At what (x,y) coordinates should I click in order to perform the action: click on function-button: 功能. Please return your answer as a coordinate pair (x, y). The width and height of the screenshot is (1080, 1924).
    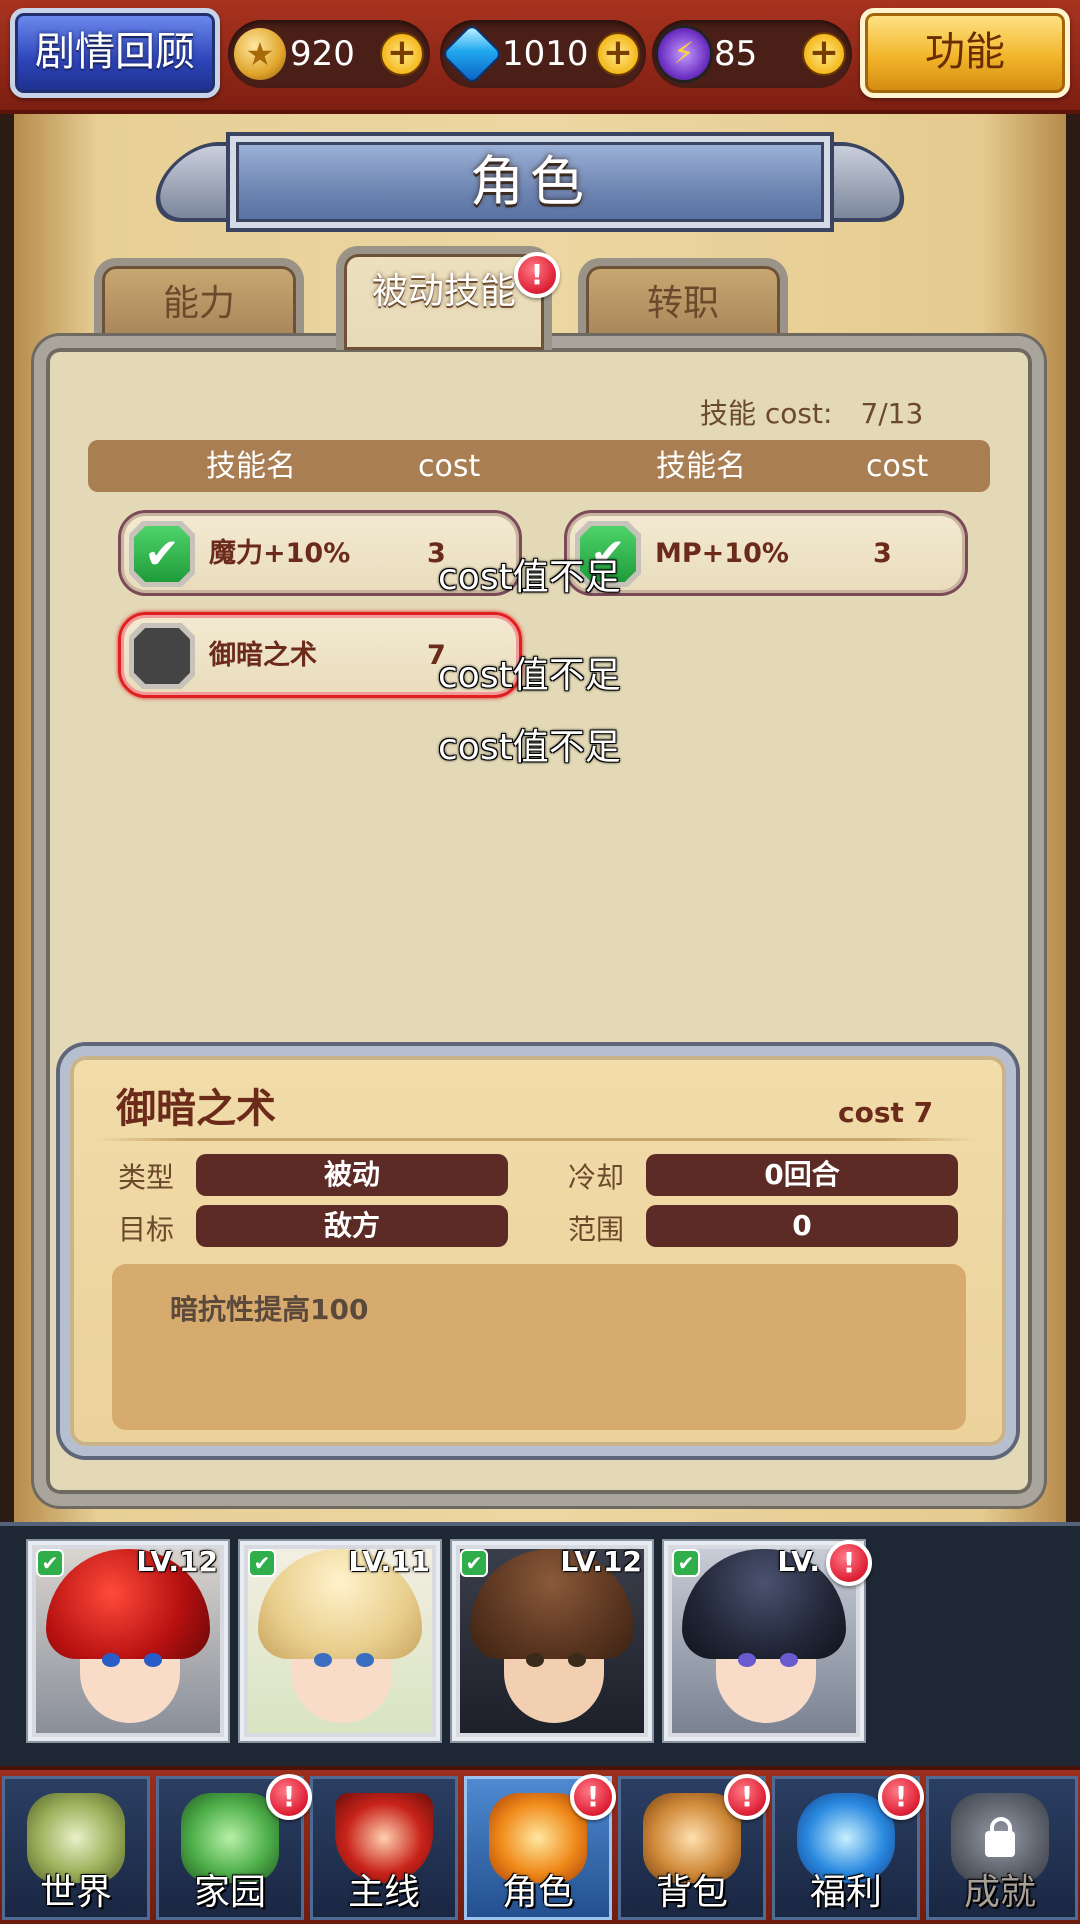
    Looking at the image, I should click on (965, 53).